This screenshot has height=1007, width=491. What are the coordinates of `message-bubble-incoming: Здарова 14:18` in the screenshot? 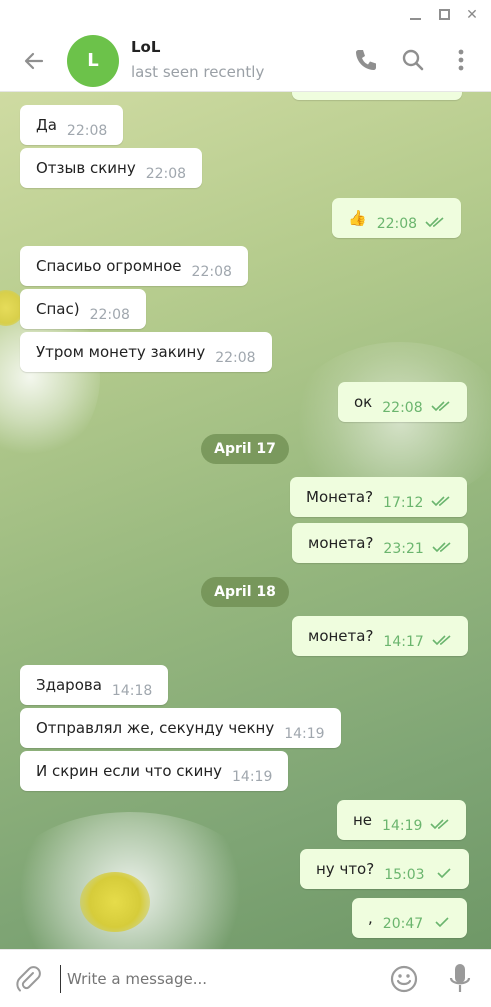 It's located at (94, 685).